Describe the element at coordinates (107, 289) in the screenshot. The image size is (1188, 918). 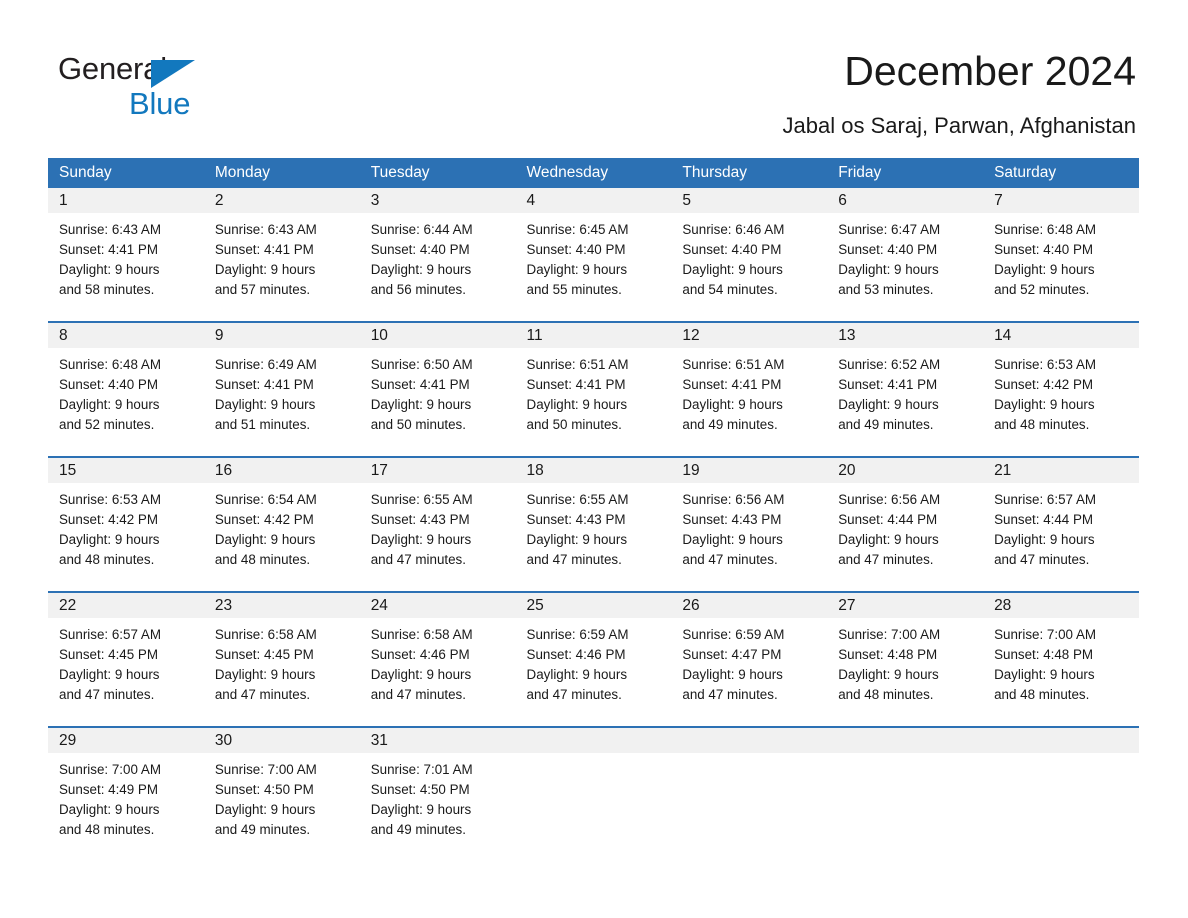
I see `day-detail-line: and 58 minutes.` at that location.